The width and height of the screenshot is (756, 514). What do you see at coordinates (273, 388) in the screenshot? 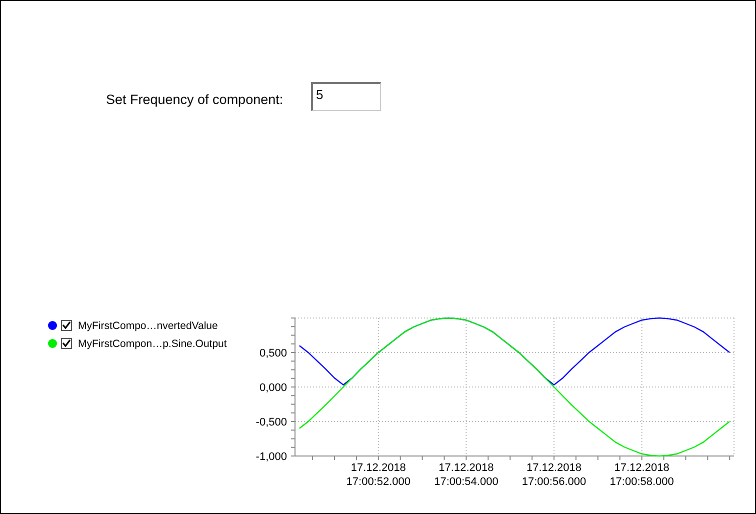
I see `y-tick-label: 0,000` at bounding box center [273, 388].